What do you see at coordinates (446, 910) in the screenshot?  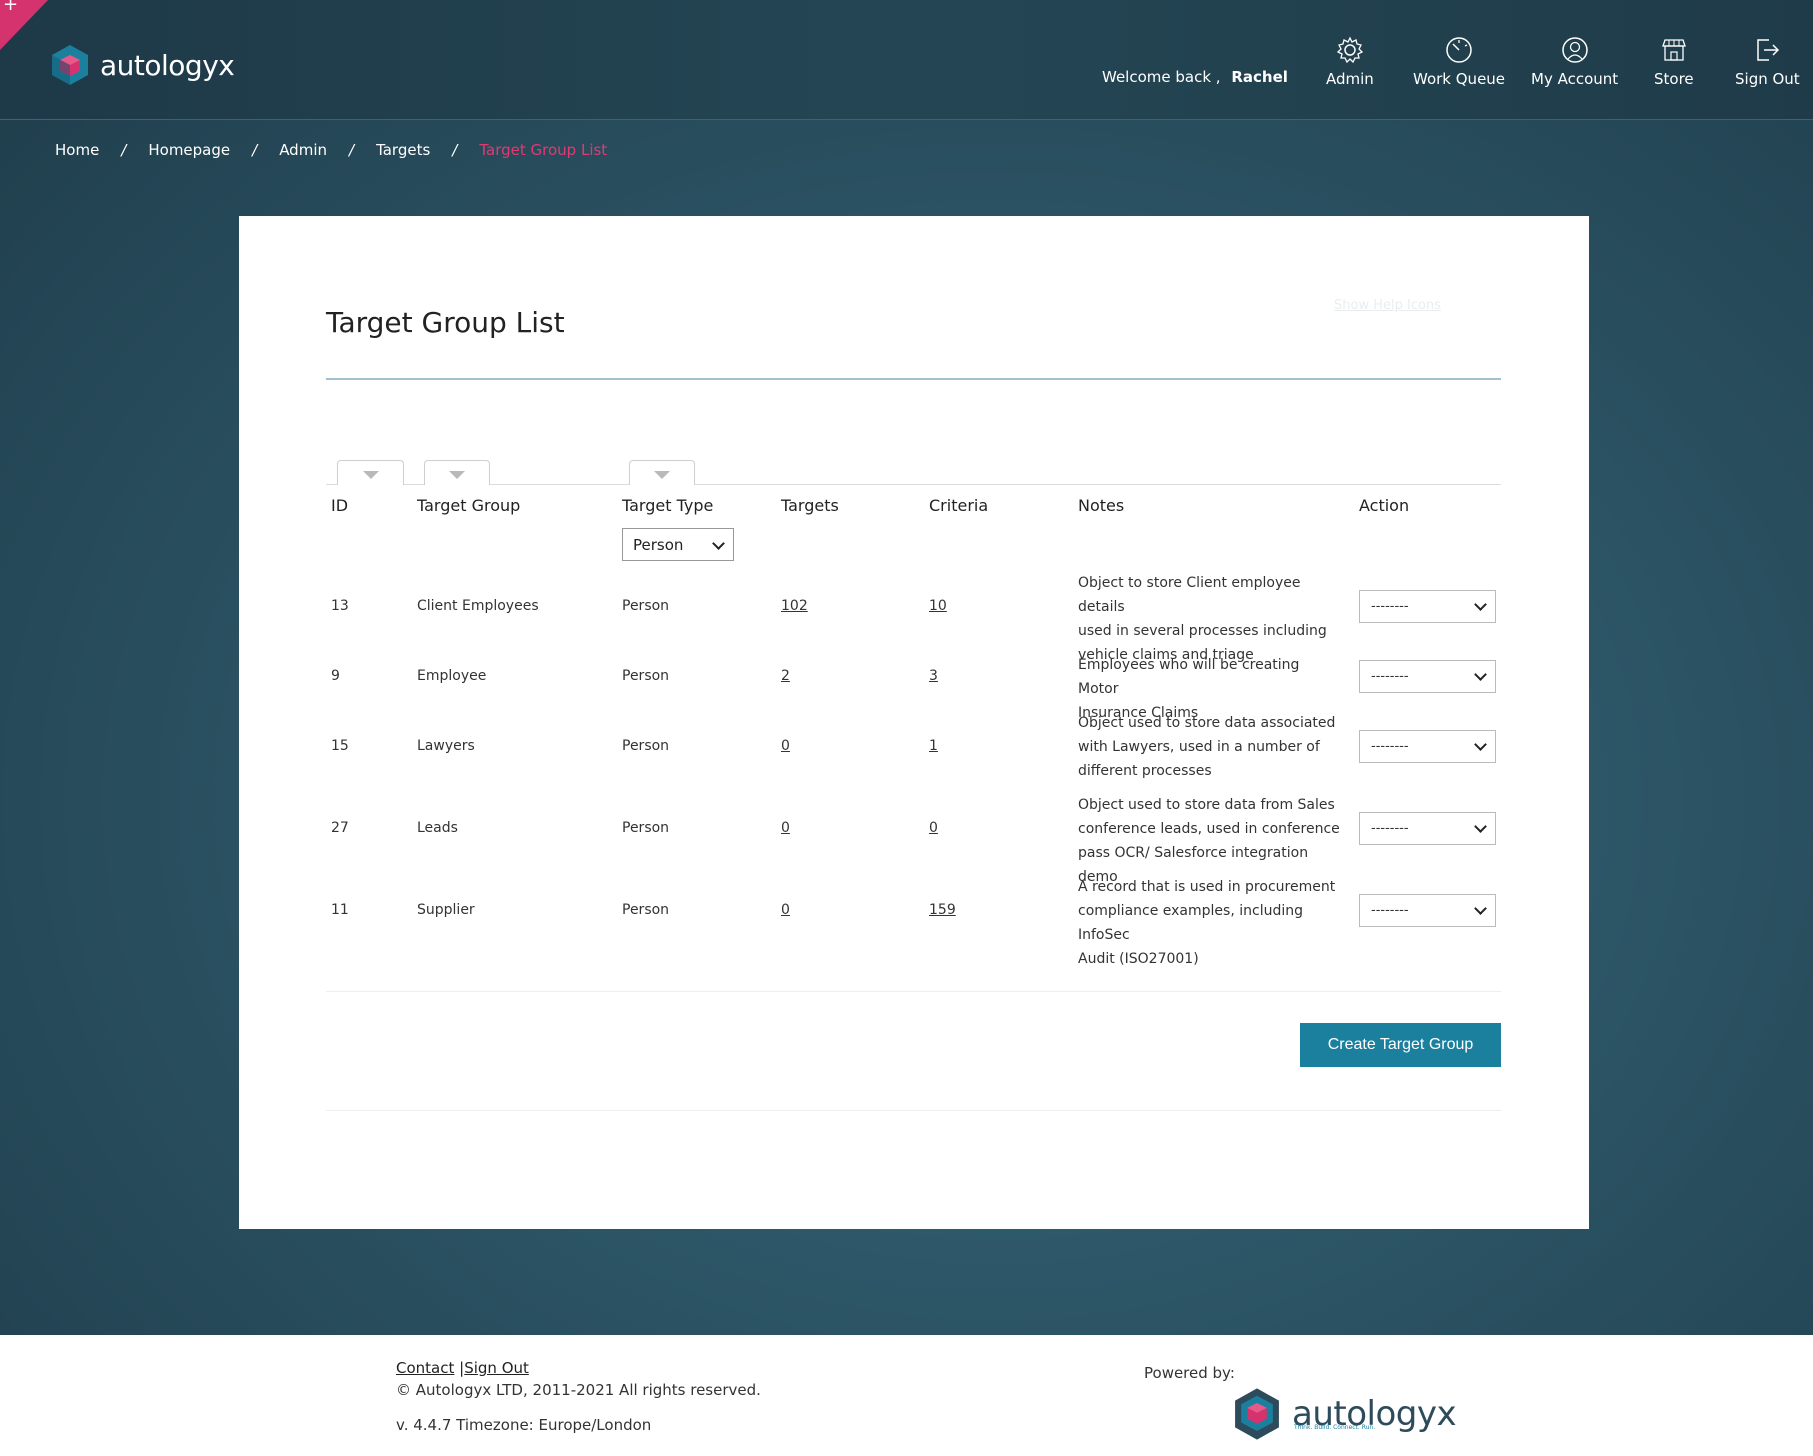 I see `row-target-group: Supplier` at bounding box center [446, 910].